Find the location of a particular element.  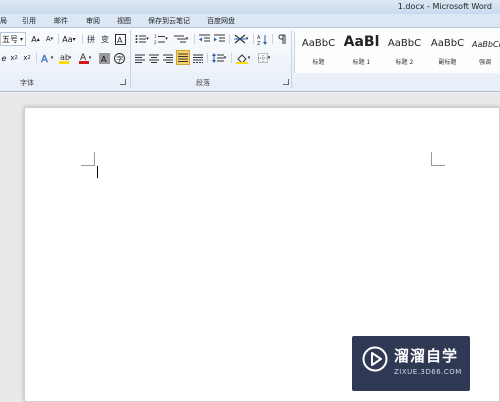

watermark-subtitle: ZIXUE.3D66.COM is located at coordinates (428, 372).